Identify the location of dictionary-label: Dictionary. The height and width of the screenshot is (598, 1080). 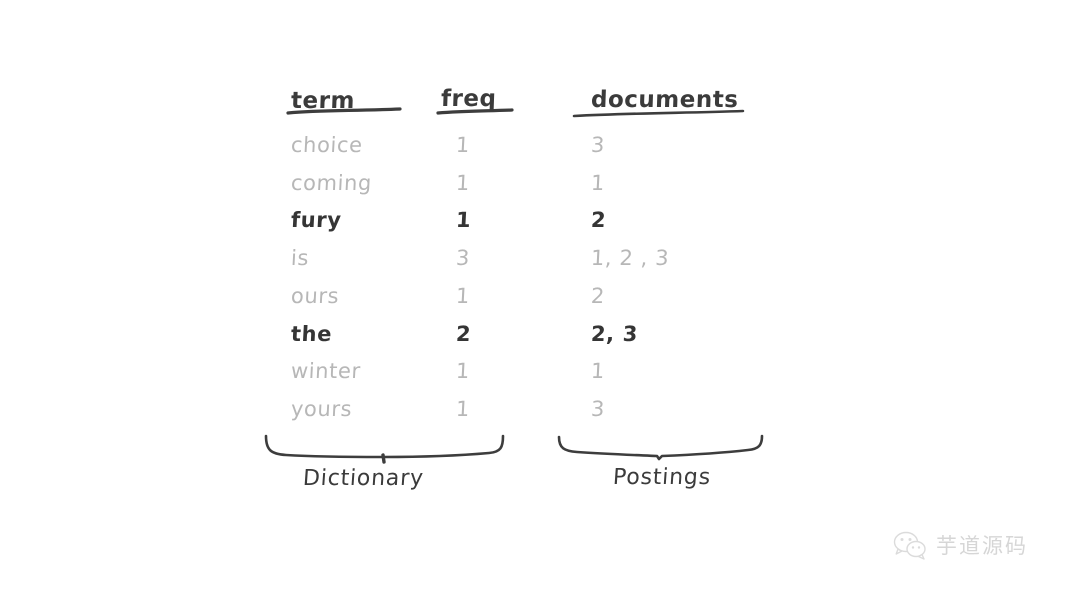
(363, 478).